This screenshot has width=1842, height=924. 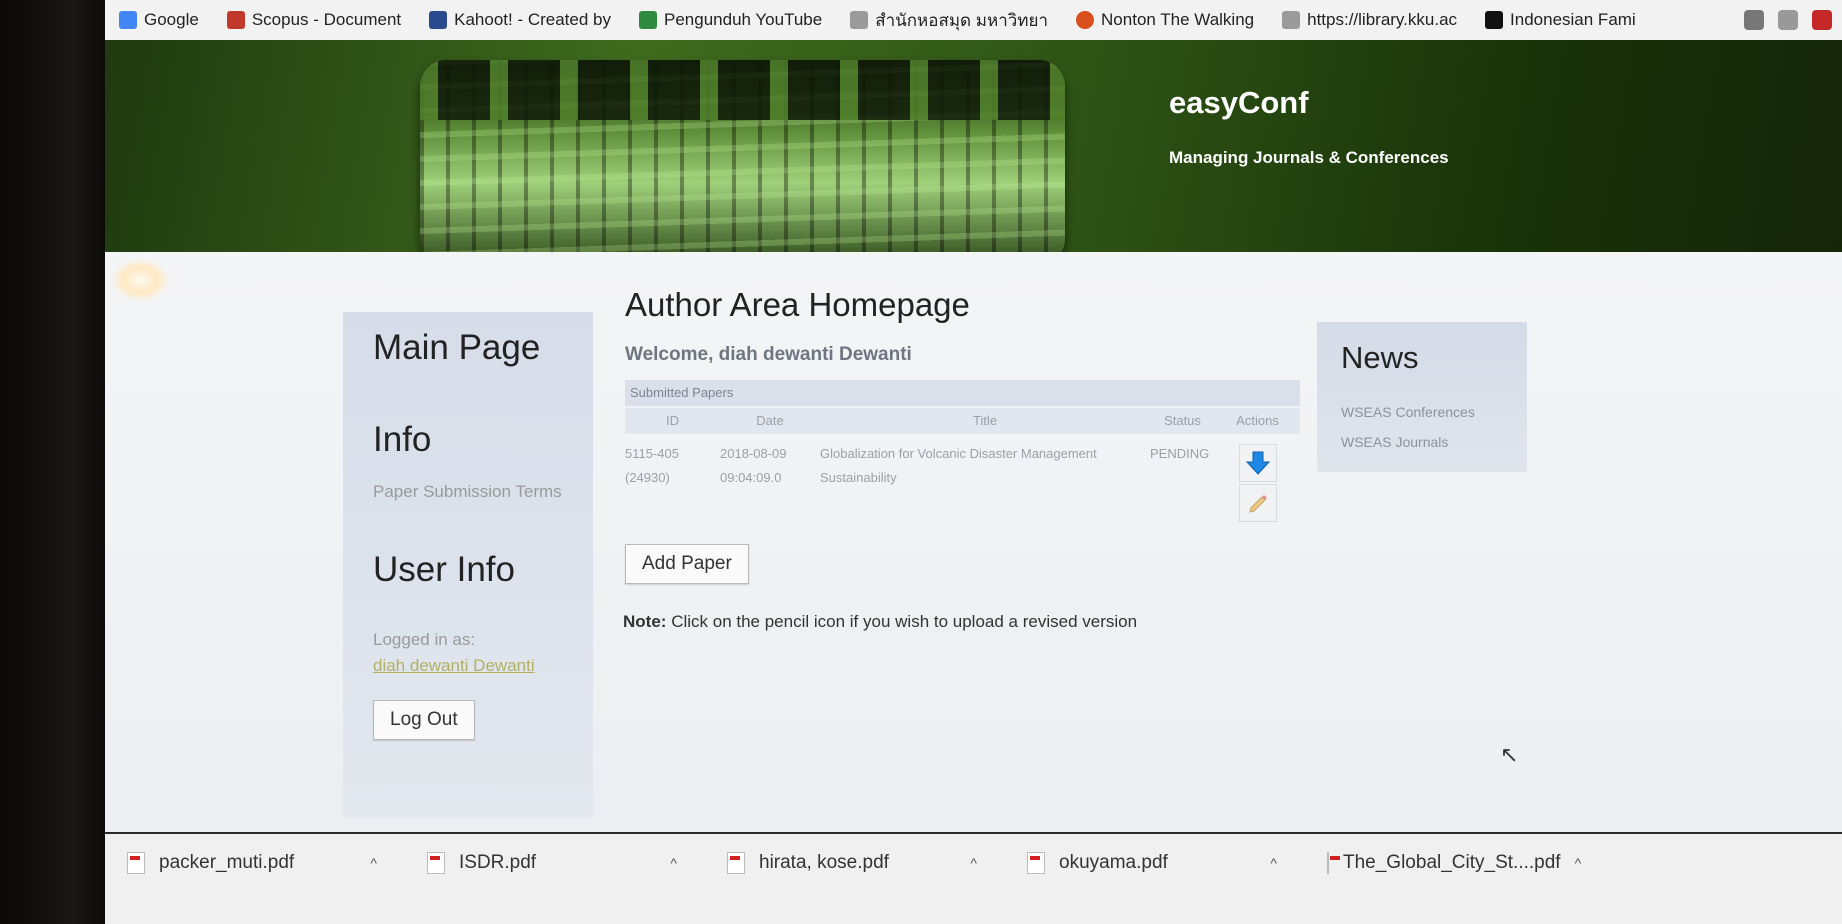 I want to click on translate-icon, so click(x=1754, y=20).